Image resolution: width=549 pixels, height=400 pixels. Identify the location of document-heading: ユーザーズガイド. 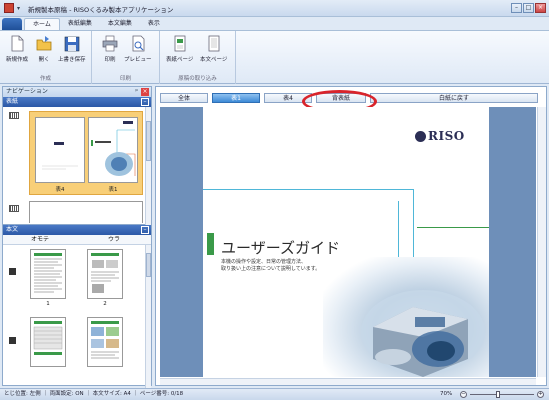
(280, 248).